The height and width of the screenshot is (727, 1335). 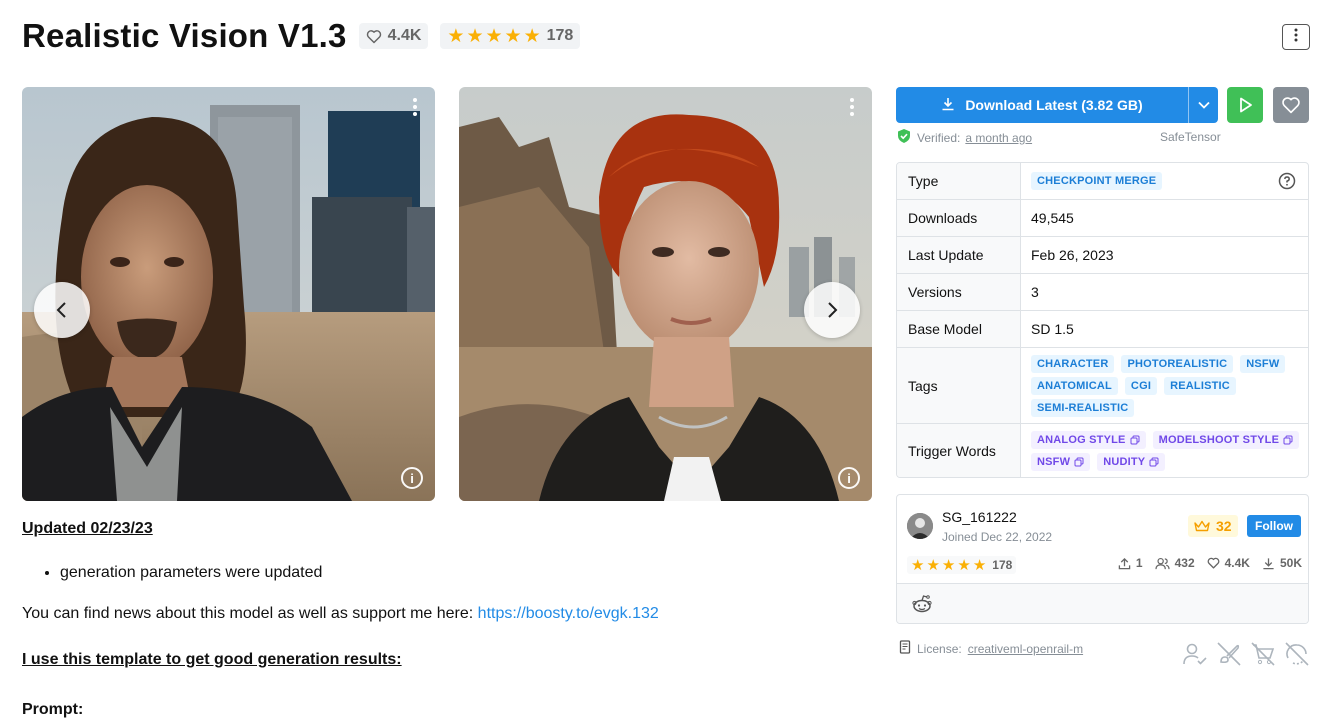 I want to click on trigger-word-badge: ANALOG STYLE, so click(x=1088, y=439).